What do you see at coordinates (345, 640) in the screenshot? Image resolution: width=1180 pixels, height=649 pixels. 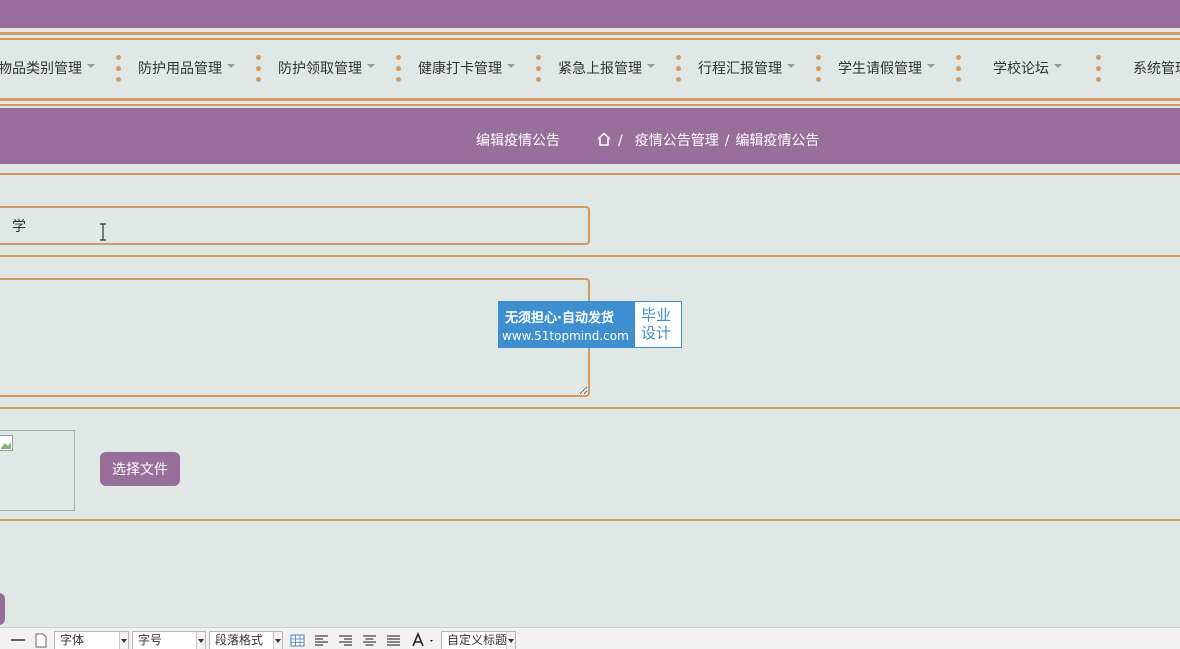 I see `align-right-icon` at bounding box center [345, 640].